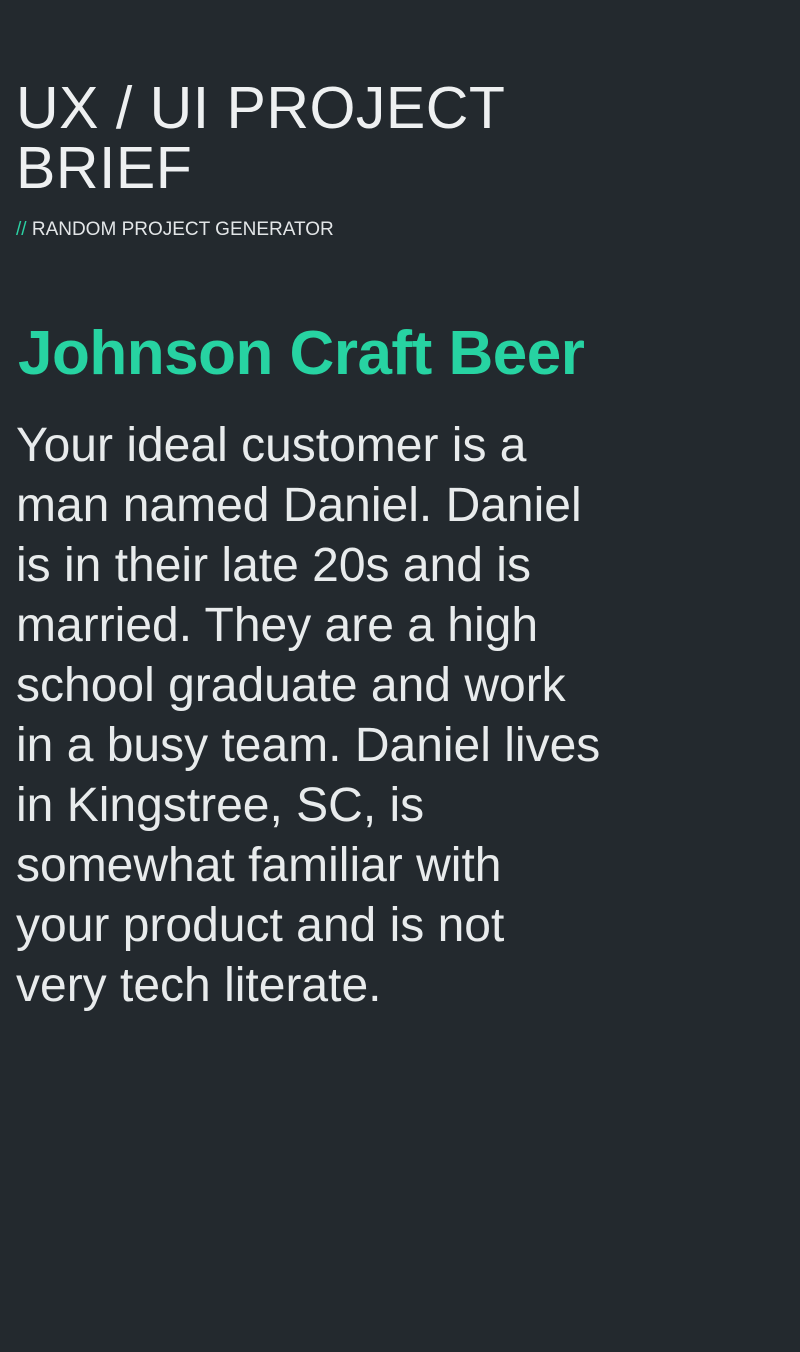  What do you see at coordinates (182, 229) in the screenshot?
I see `subtitle-text: RANDOM PROJECT GENERATOR` at bounding box center [182, 229].